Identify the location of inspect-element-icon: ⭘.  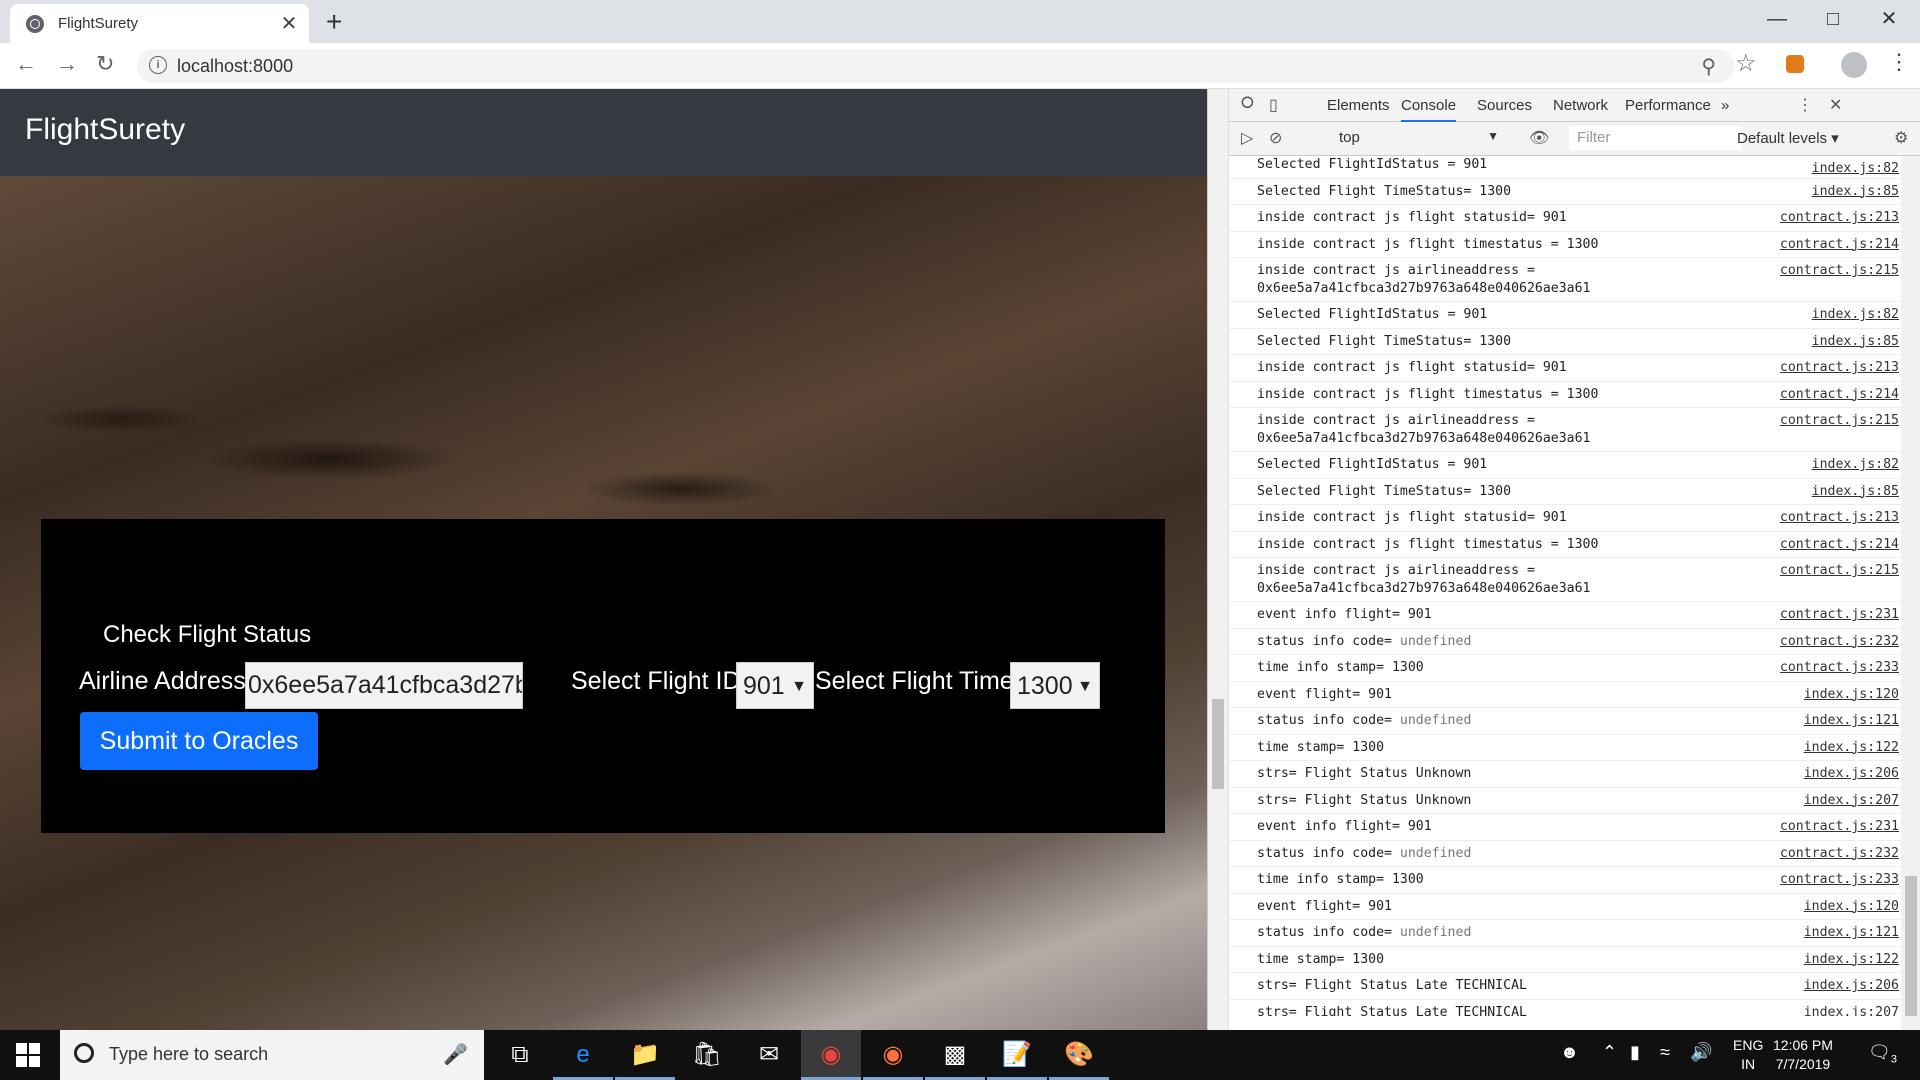
(1247, 104).